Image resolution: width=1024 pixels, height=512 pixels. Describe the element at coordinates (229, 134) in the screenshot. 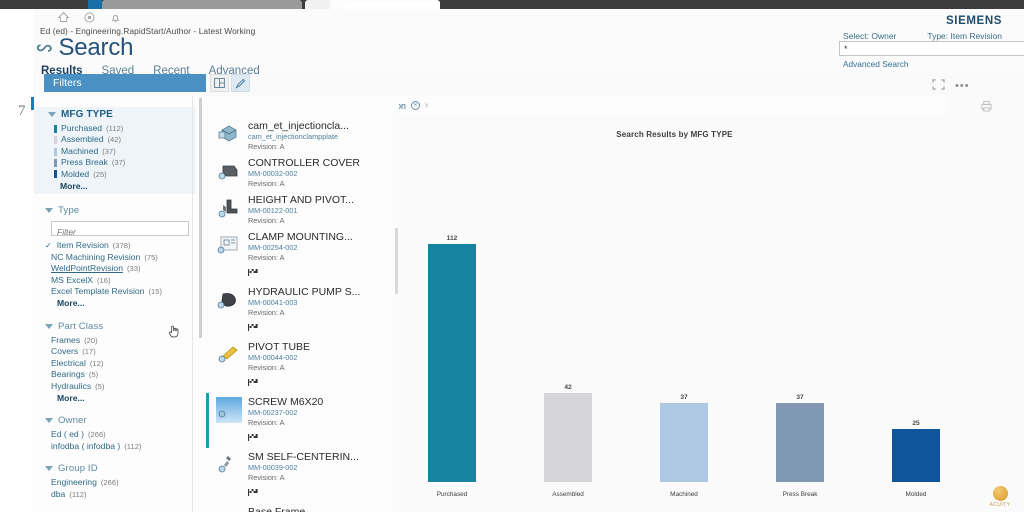

I see `part-block-icon` at that location.